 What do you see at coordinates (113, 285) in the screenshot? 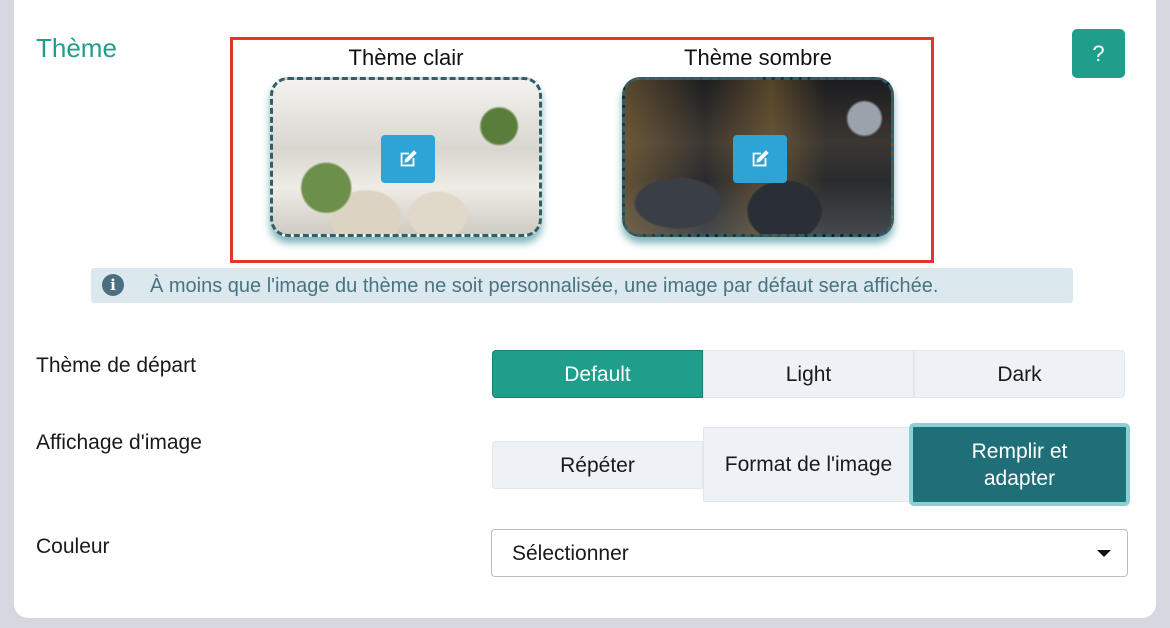
I see `info-icon: i` at bounding box center [113, 285].